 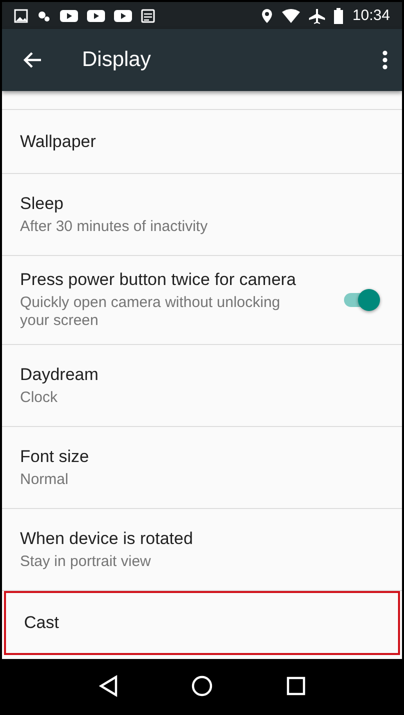 I want to click on image-icon, so click(x=21, y=15).